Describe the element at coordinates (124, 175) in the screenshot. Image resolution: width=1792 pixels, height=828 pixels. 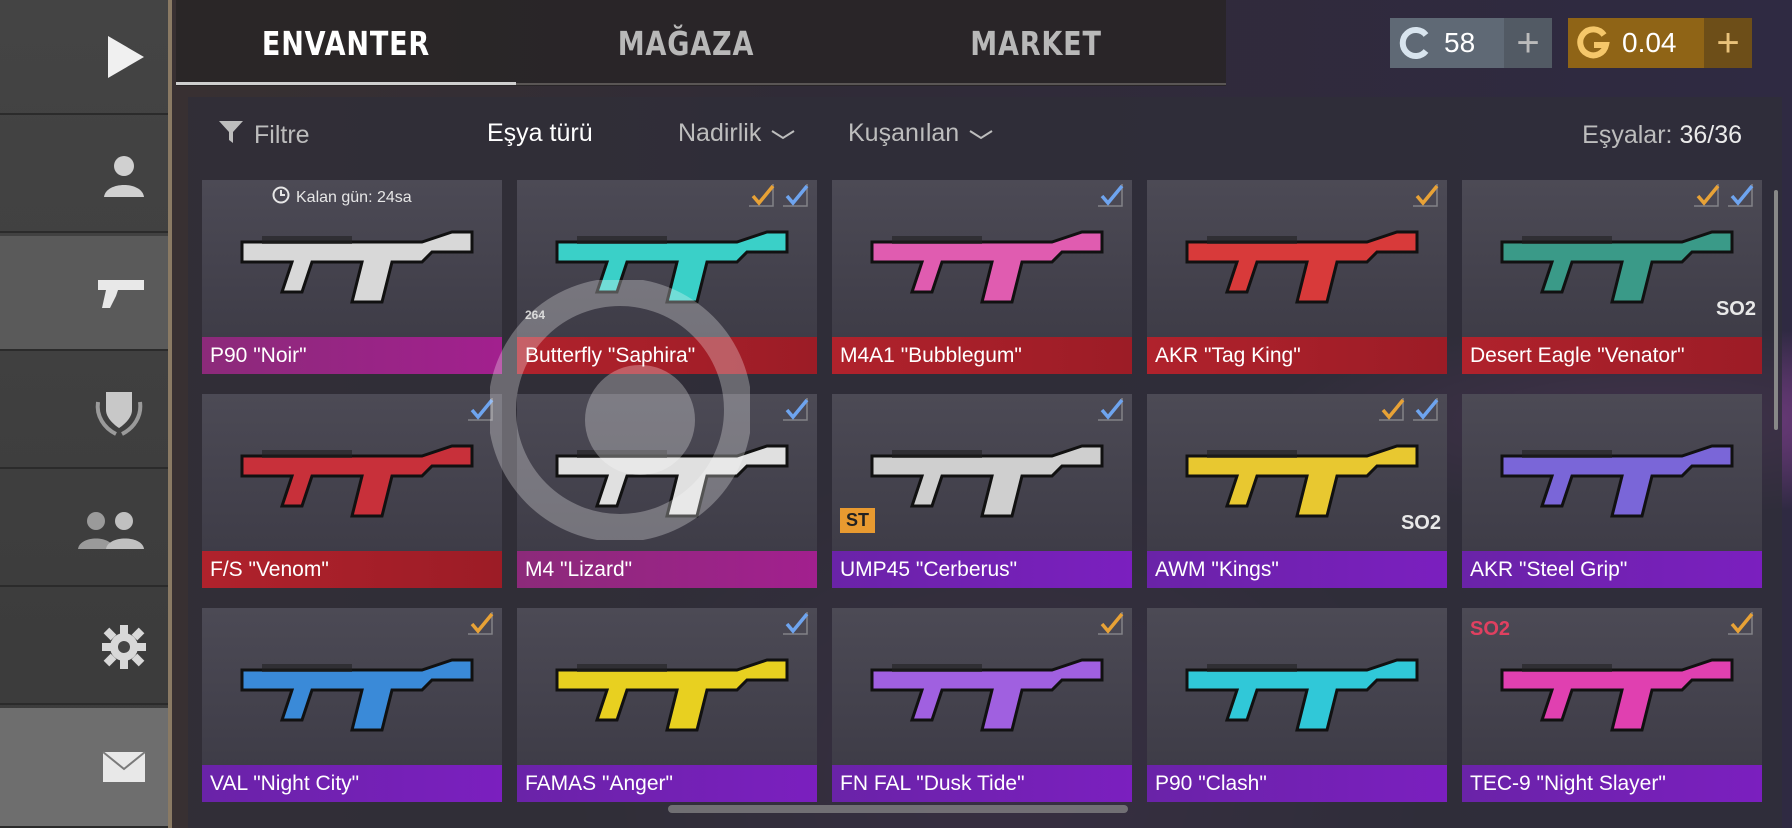
I see `user-icon` at that location.